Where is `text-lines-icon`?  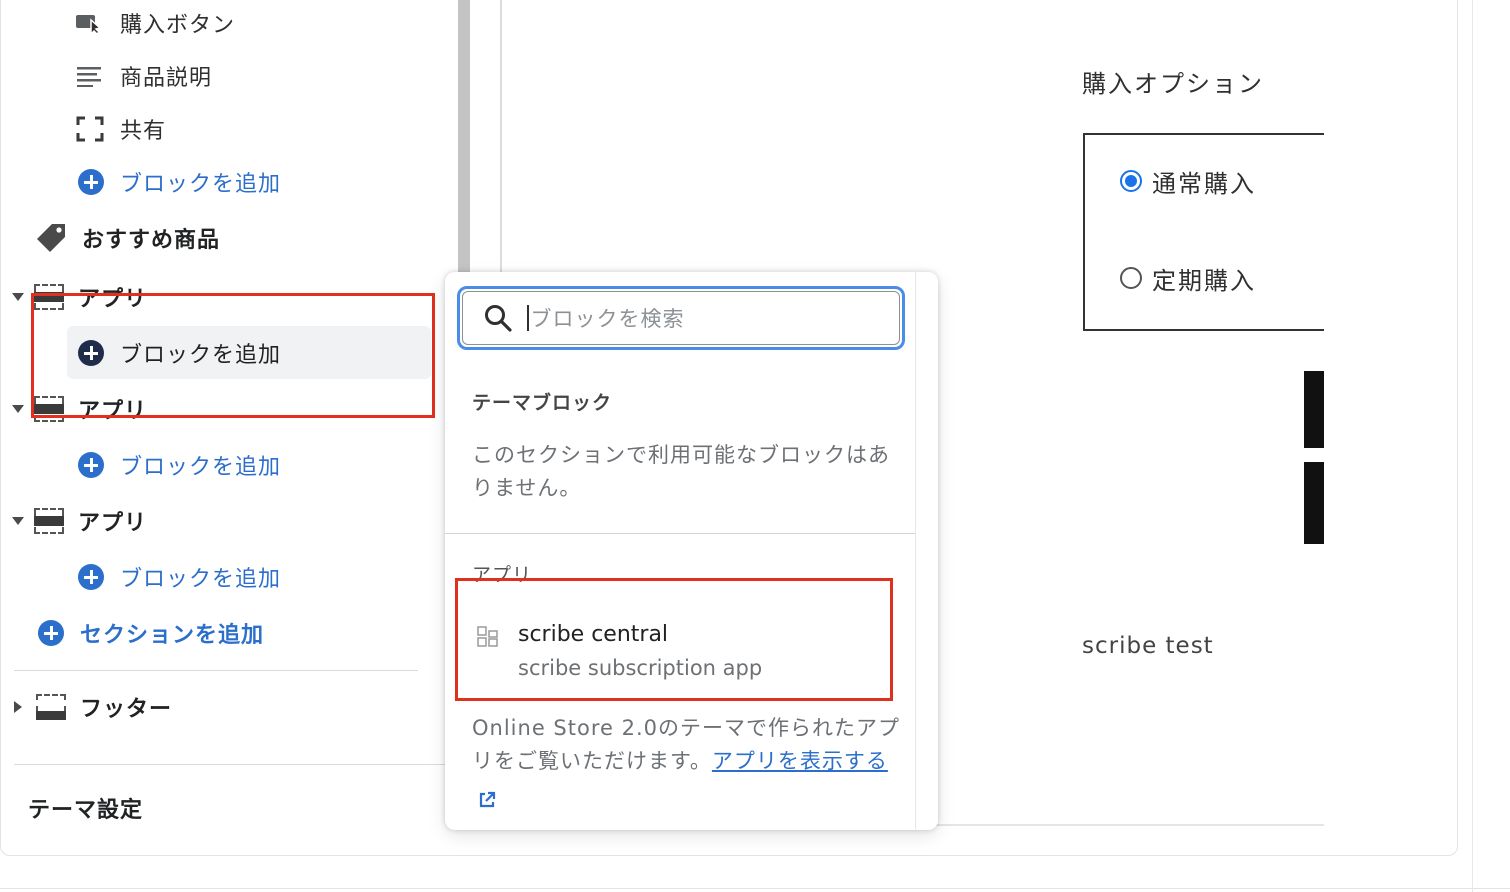
text-lines-icon is located at coordinates (90, 76).